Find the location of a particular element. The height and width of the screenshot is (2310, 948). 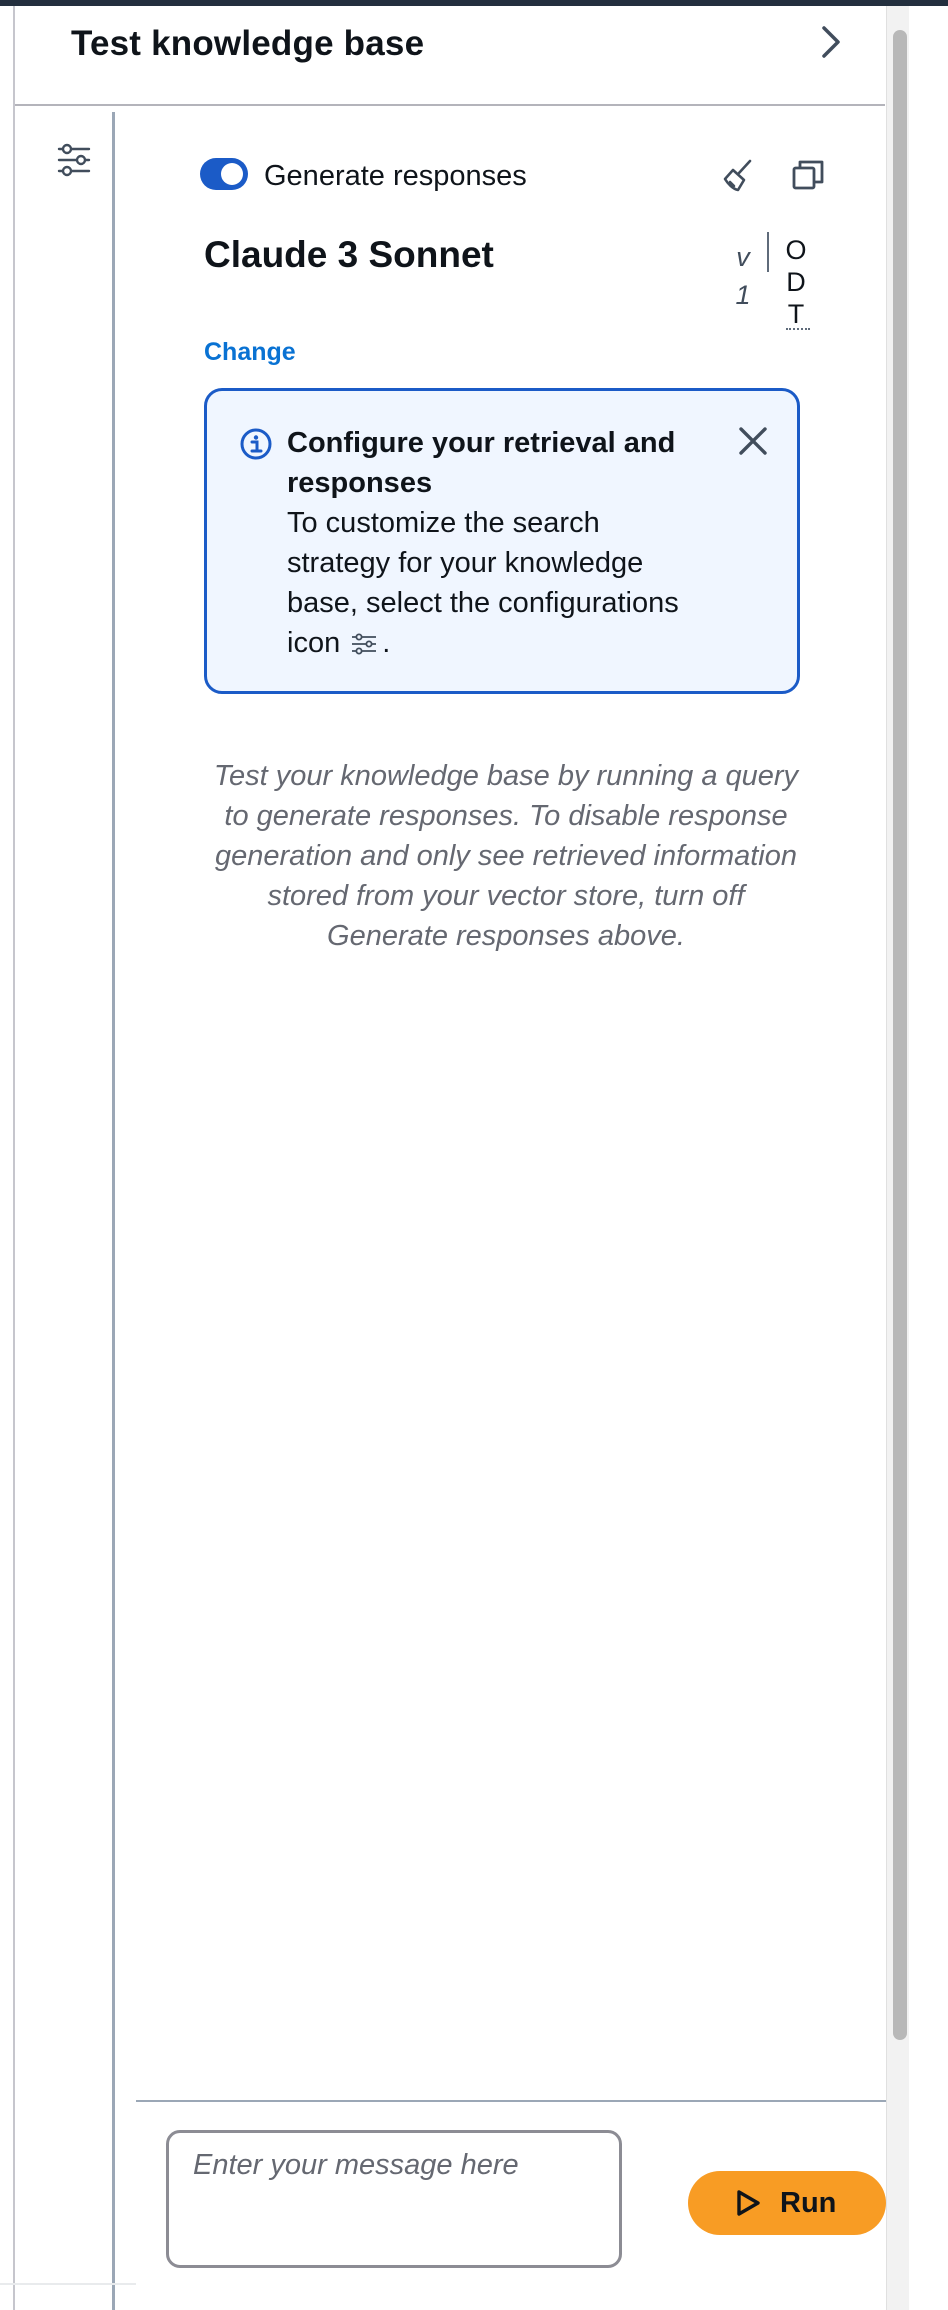

alert-title: Configure your retrieval and responses is located at coordinates (481, 463).